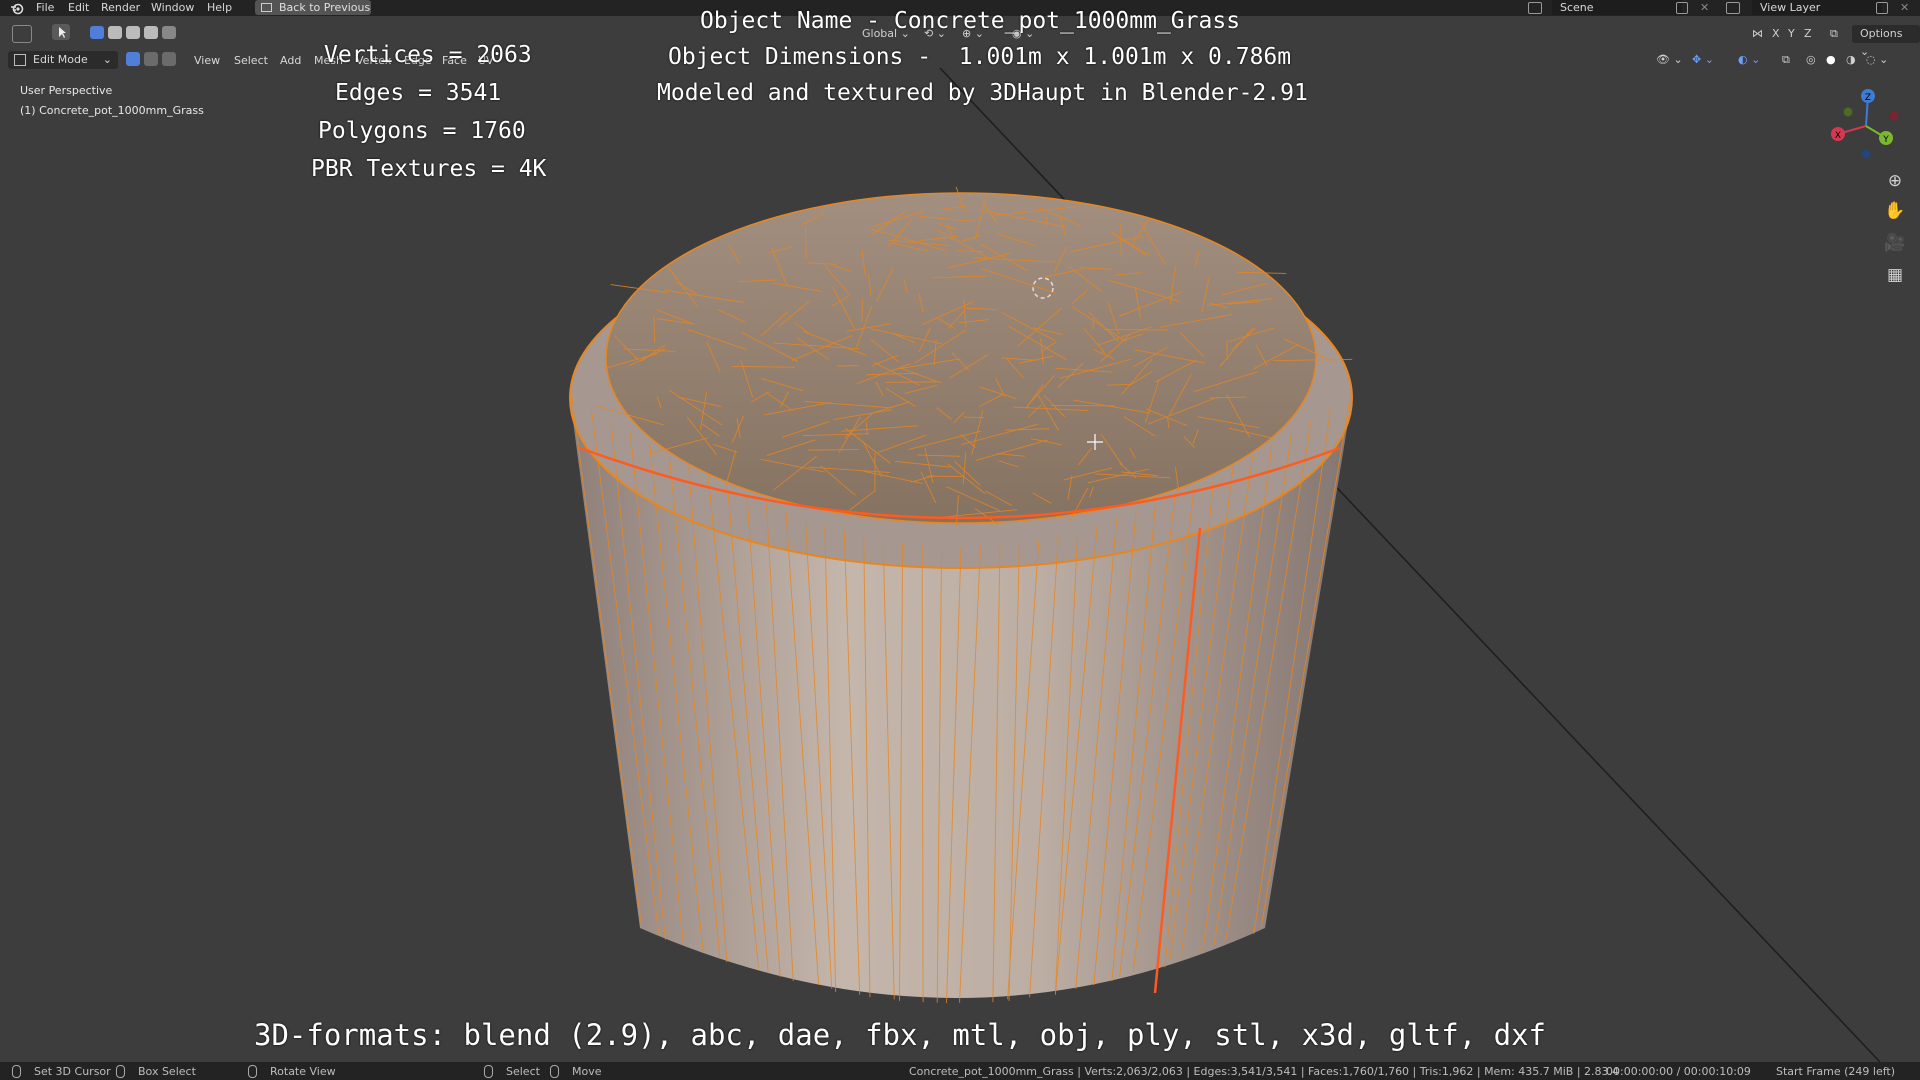 This screenshot has height=1080, width=1920. What do you see at coordinates (1776, 34) in the screenshot?
I see `mirror-x-toggle: X` at bounding box center [1776, 34].